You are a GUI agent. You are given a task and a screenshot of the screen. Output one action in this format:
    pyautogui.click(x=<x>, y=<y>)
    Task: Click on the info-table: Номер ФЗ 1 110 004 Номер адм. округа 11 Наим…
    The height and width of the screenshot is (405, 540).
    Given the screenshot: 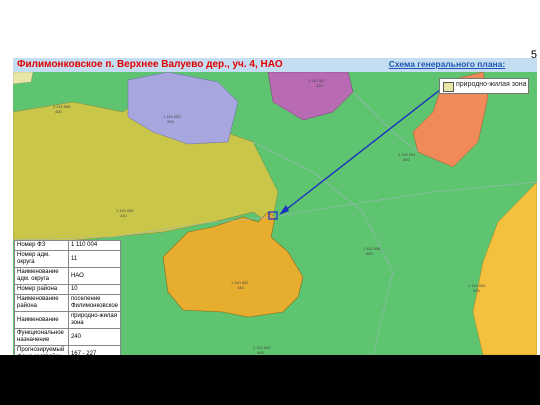 What is the action you would take?
    pyautogui.click(x=68, y=297)
    